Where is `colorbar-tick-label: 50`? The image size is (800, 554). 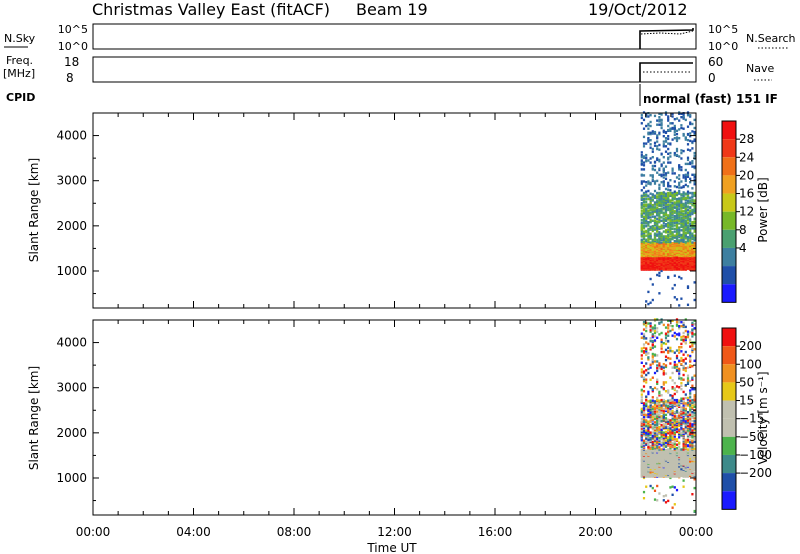
colorbar-tick-label: 50 is located at coordinates (746, 382).